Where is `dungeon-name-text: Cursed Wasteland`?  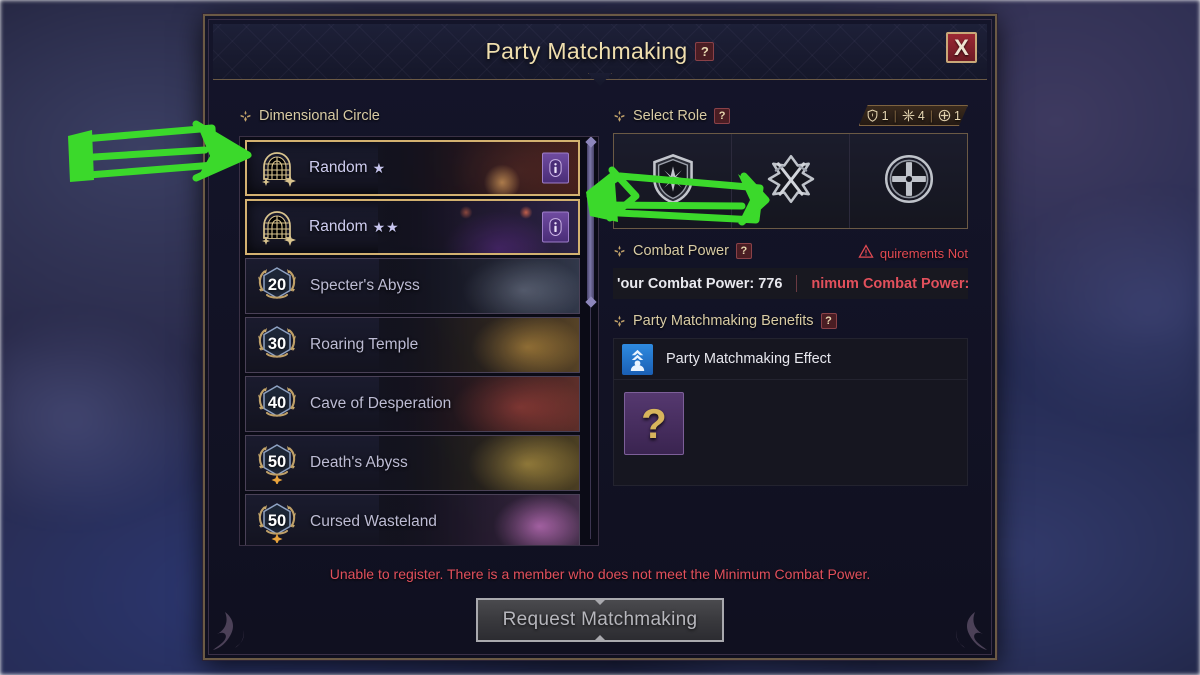
dungeon-name-text: Cursed Wasteland is located at coordinates (373, 521).